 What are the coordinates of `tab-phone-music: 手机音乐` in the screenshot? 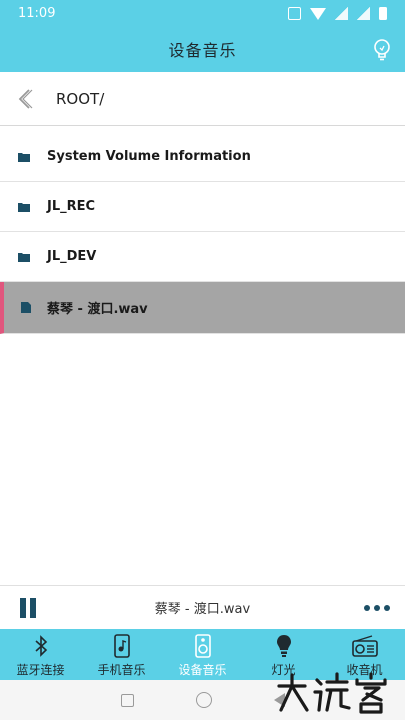 It's located at (121, 654).